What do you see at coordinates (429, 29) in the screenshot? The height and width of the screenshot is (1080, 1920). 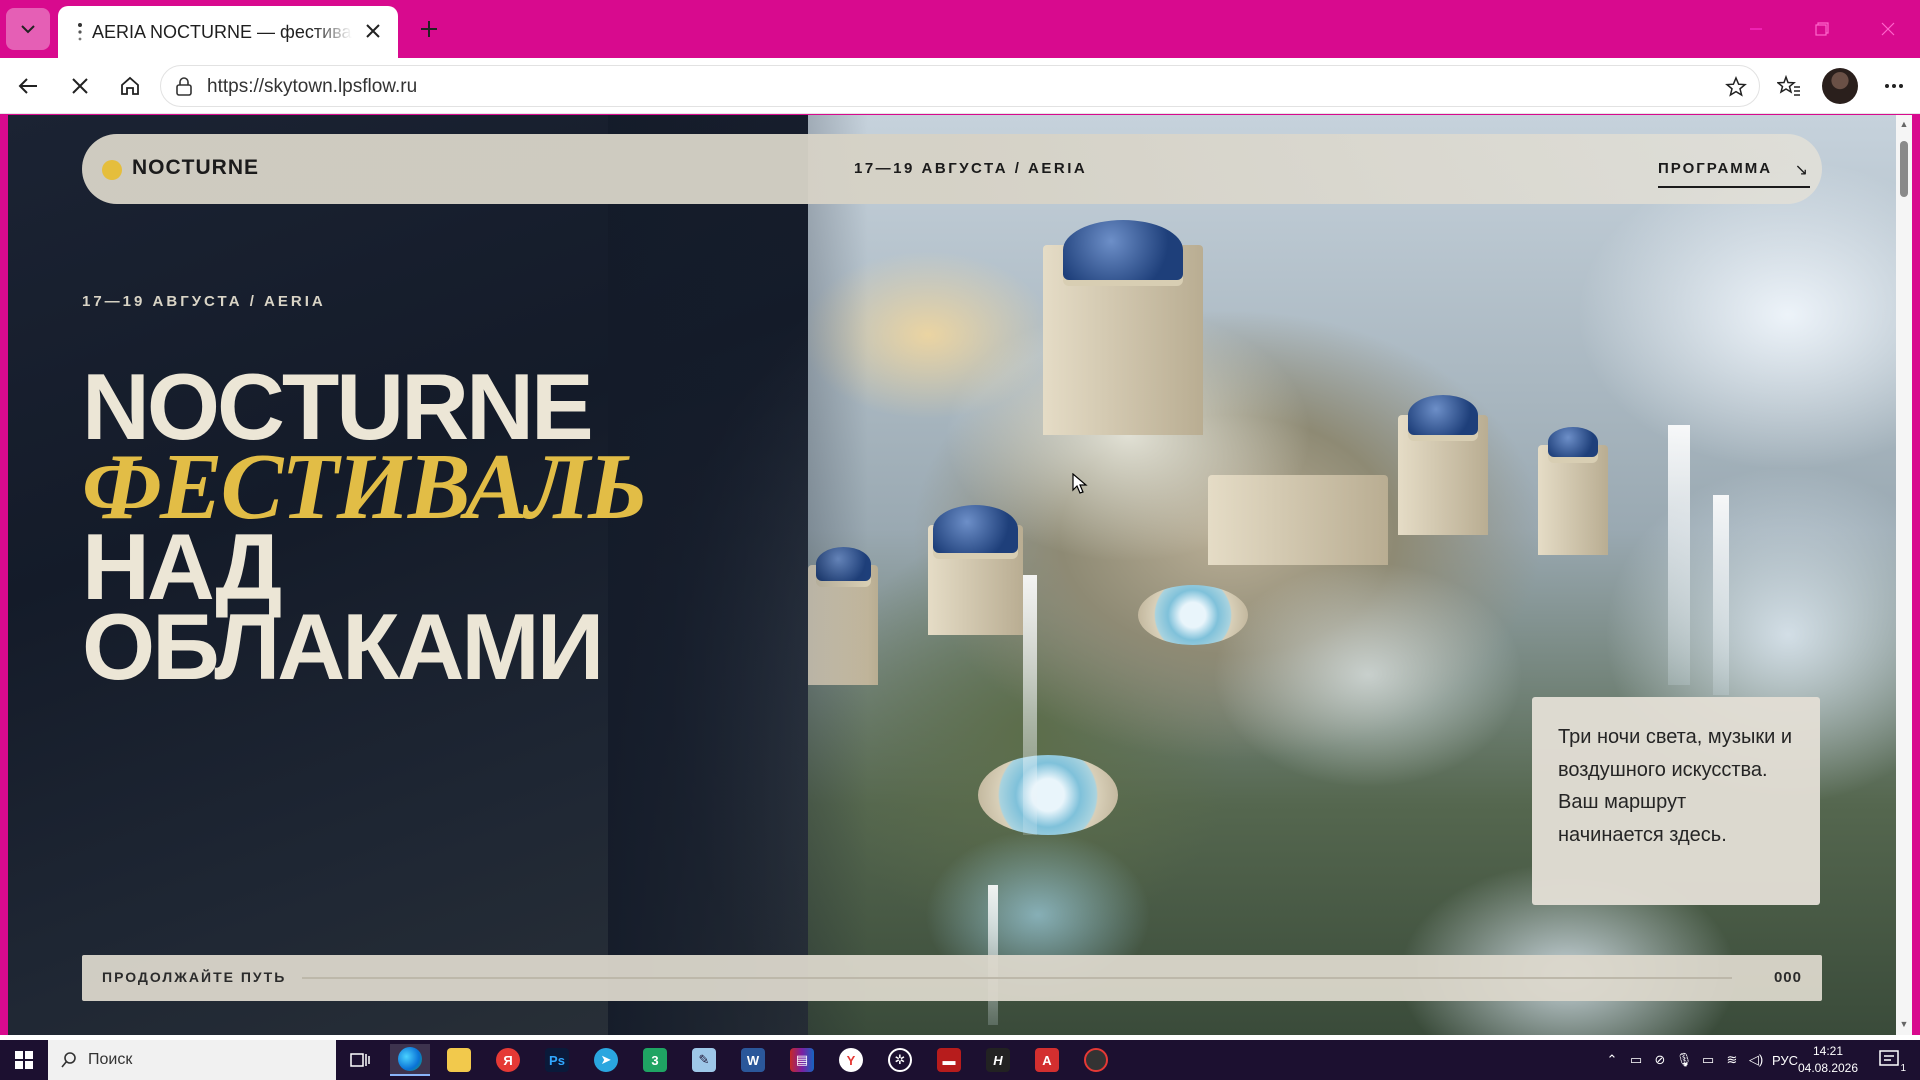 I see `new-tab-button` at bounding box center [429, 29].